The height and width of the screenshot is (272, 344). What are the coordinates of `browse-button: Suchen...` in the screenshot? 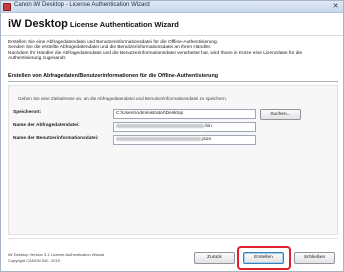 It's located at (280, 114).